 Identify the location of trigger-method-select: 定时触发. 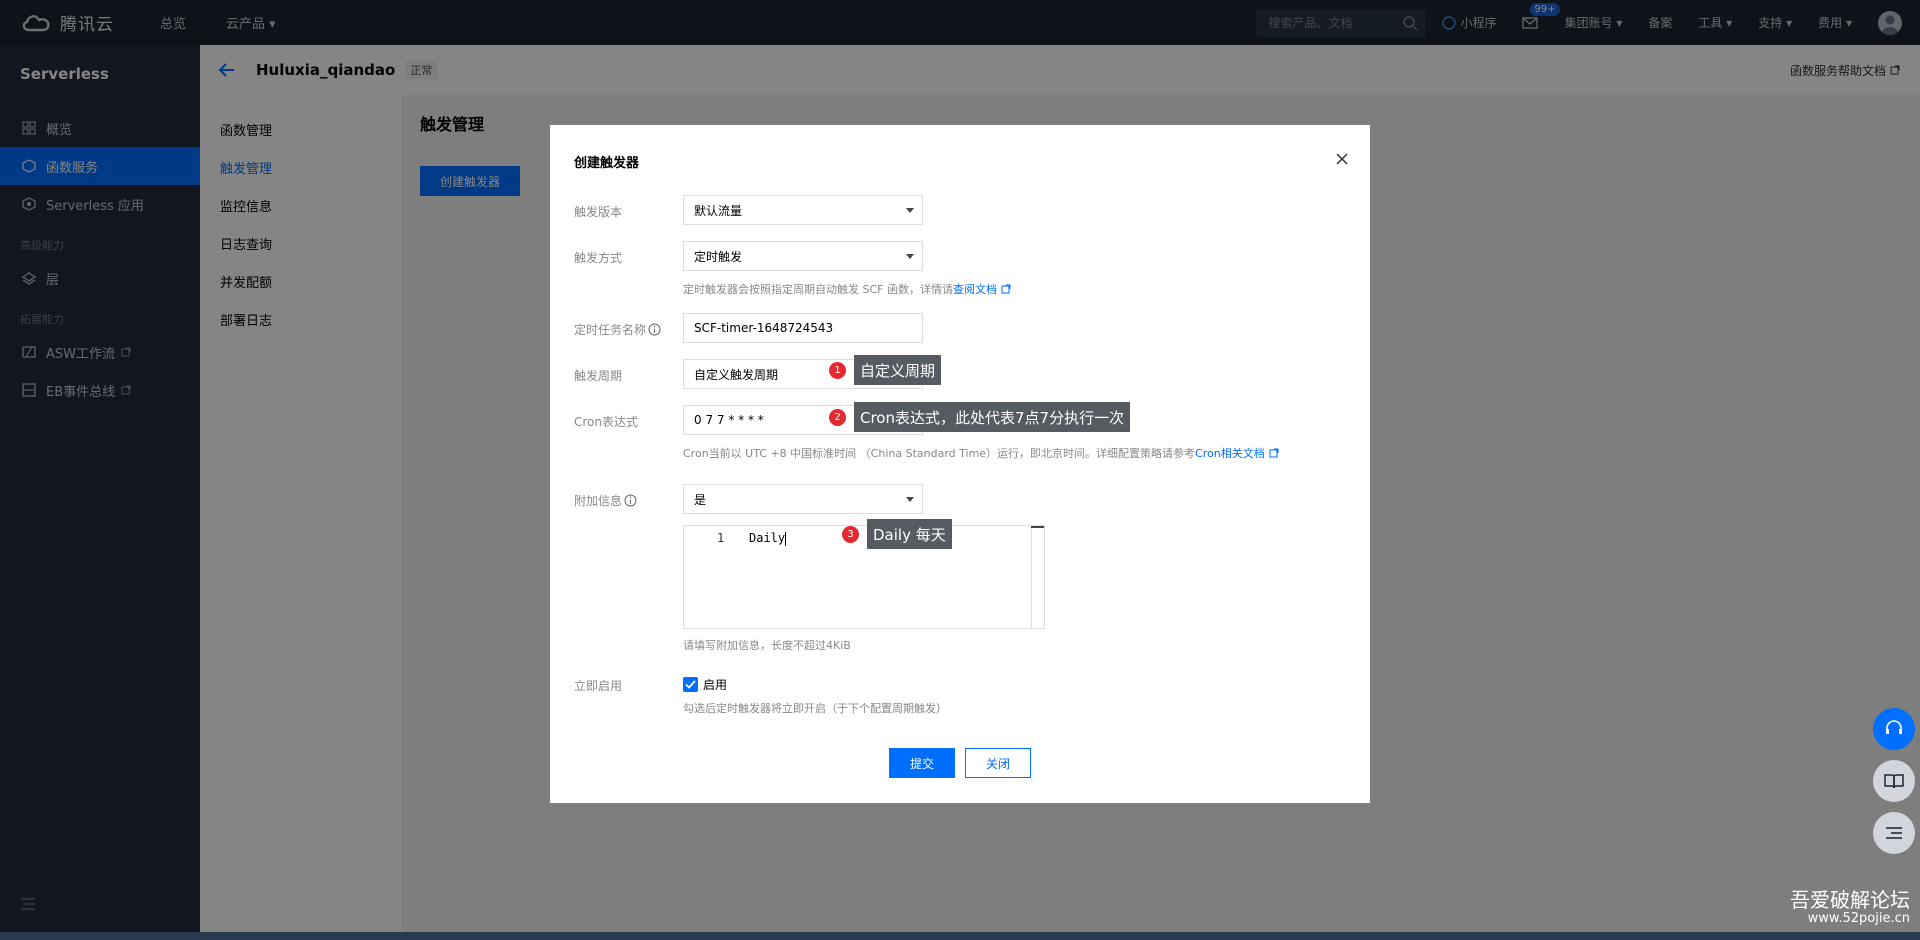
(803, 256).